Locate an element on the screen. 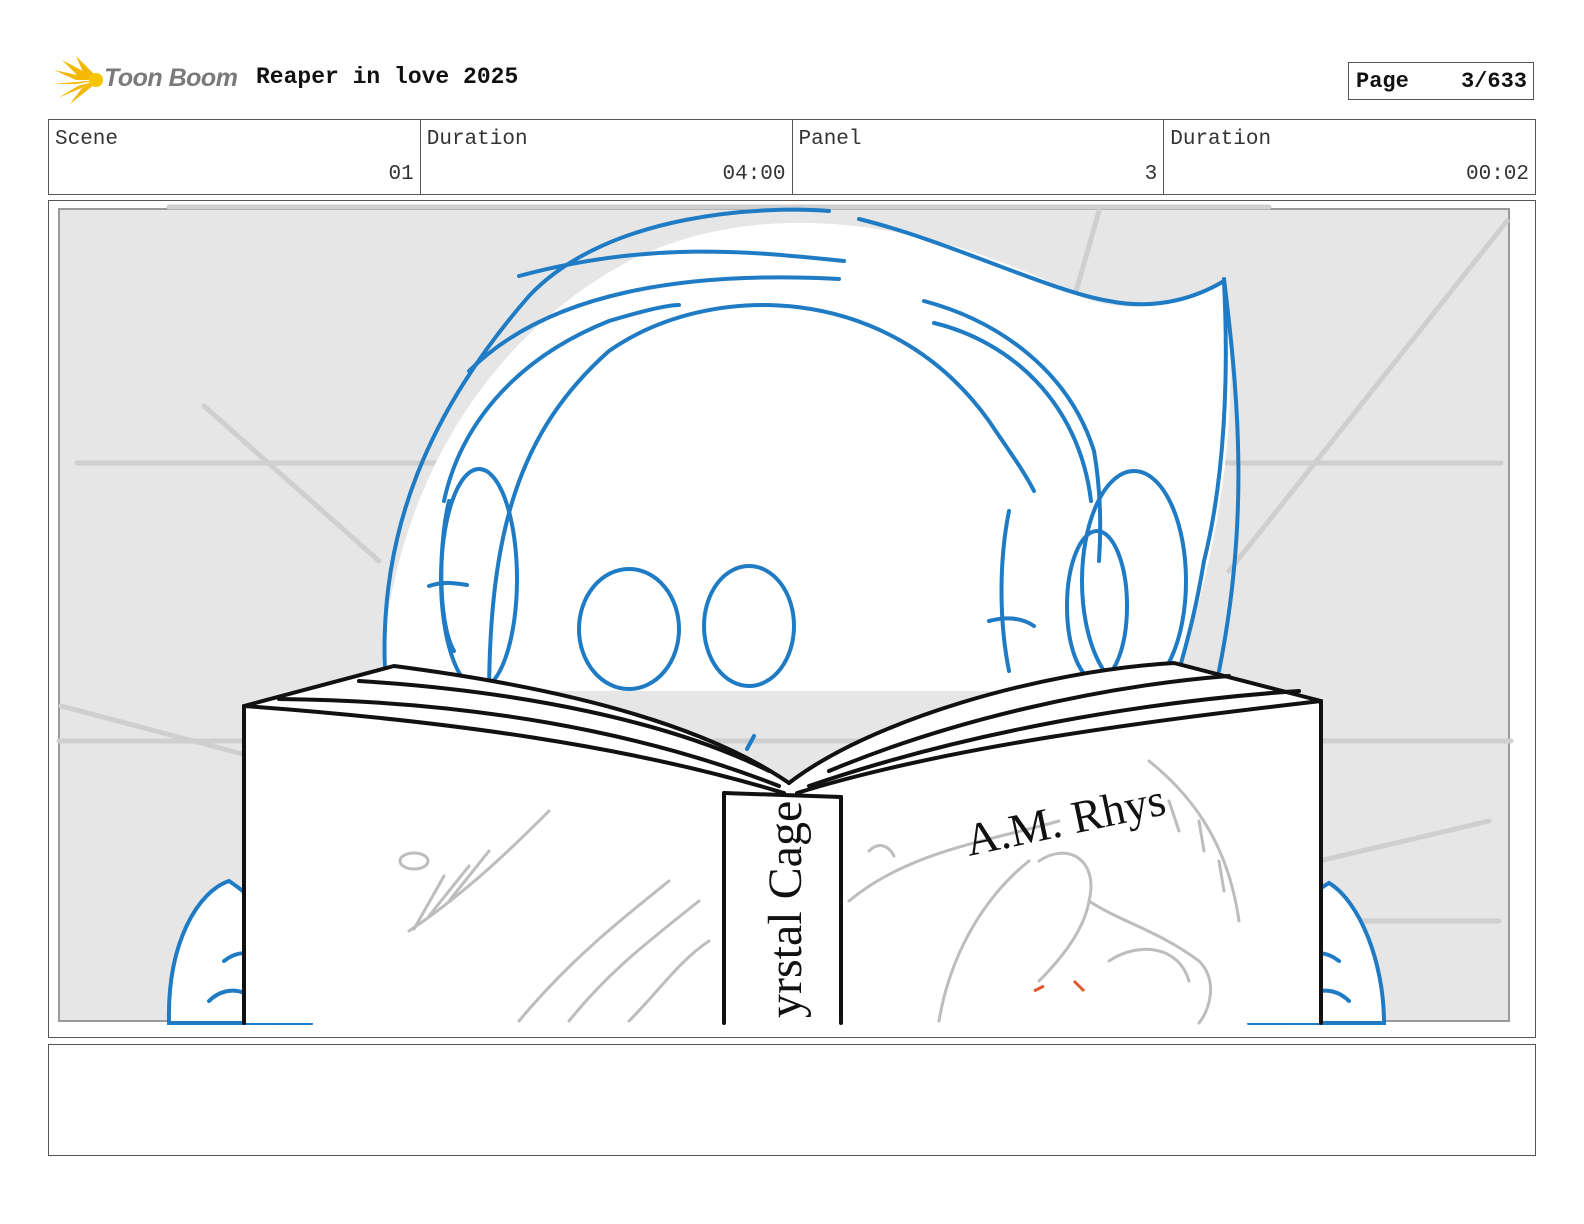  toon-boom-logo-icon is located at coordinates (77, 80).